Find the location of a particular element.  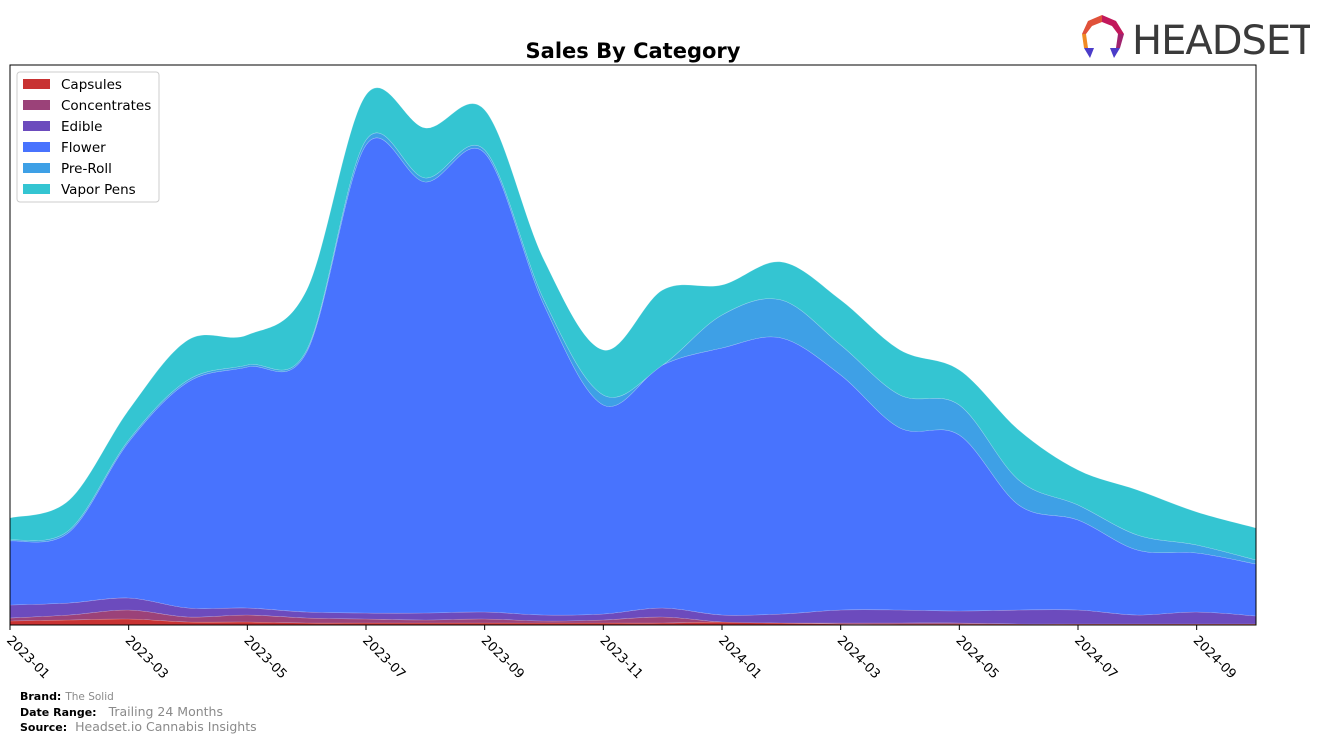

brand-label: Brand: is located at coordinates (41, 696).